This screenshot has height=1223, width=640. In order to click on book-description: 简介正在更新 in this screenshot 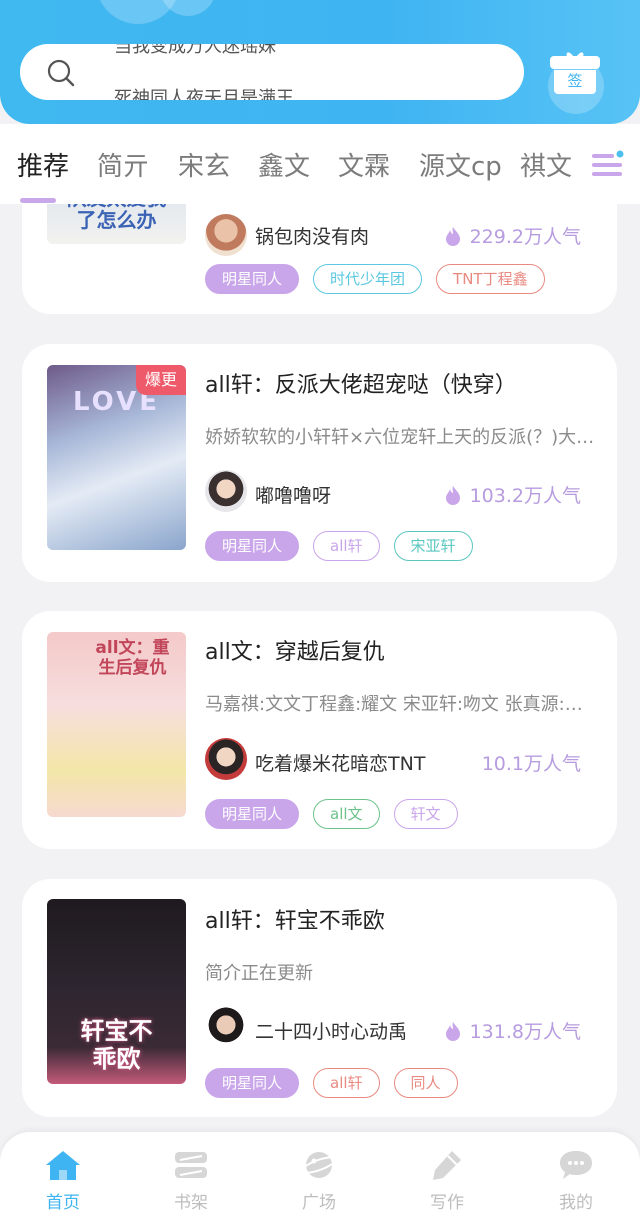, I will do `click(259, 973)`.